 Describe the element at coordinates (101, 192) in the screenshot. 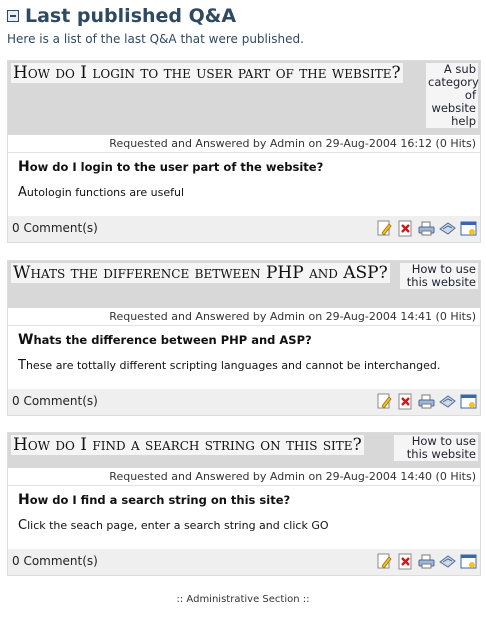

I see `qa-answer: Autologin functions are useful` at that location.